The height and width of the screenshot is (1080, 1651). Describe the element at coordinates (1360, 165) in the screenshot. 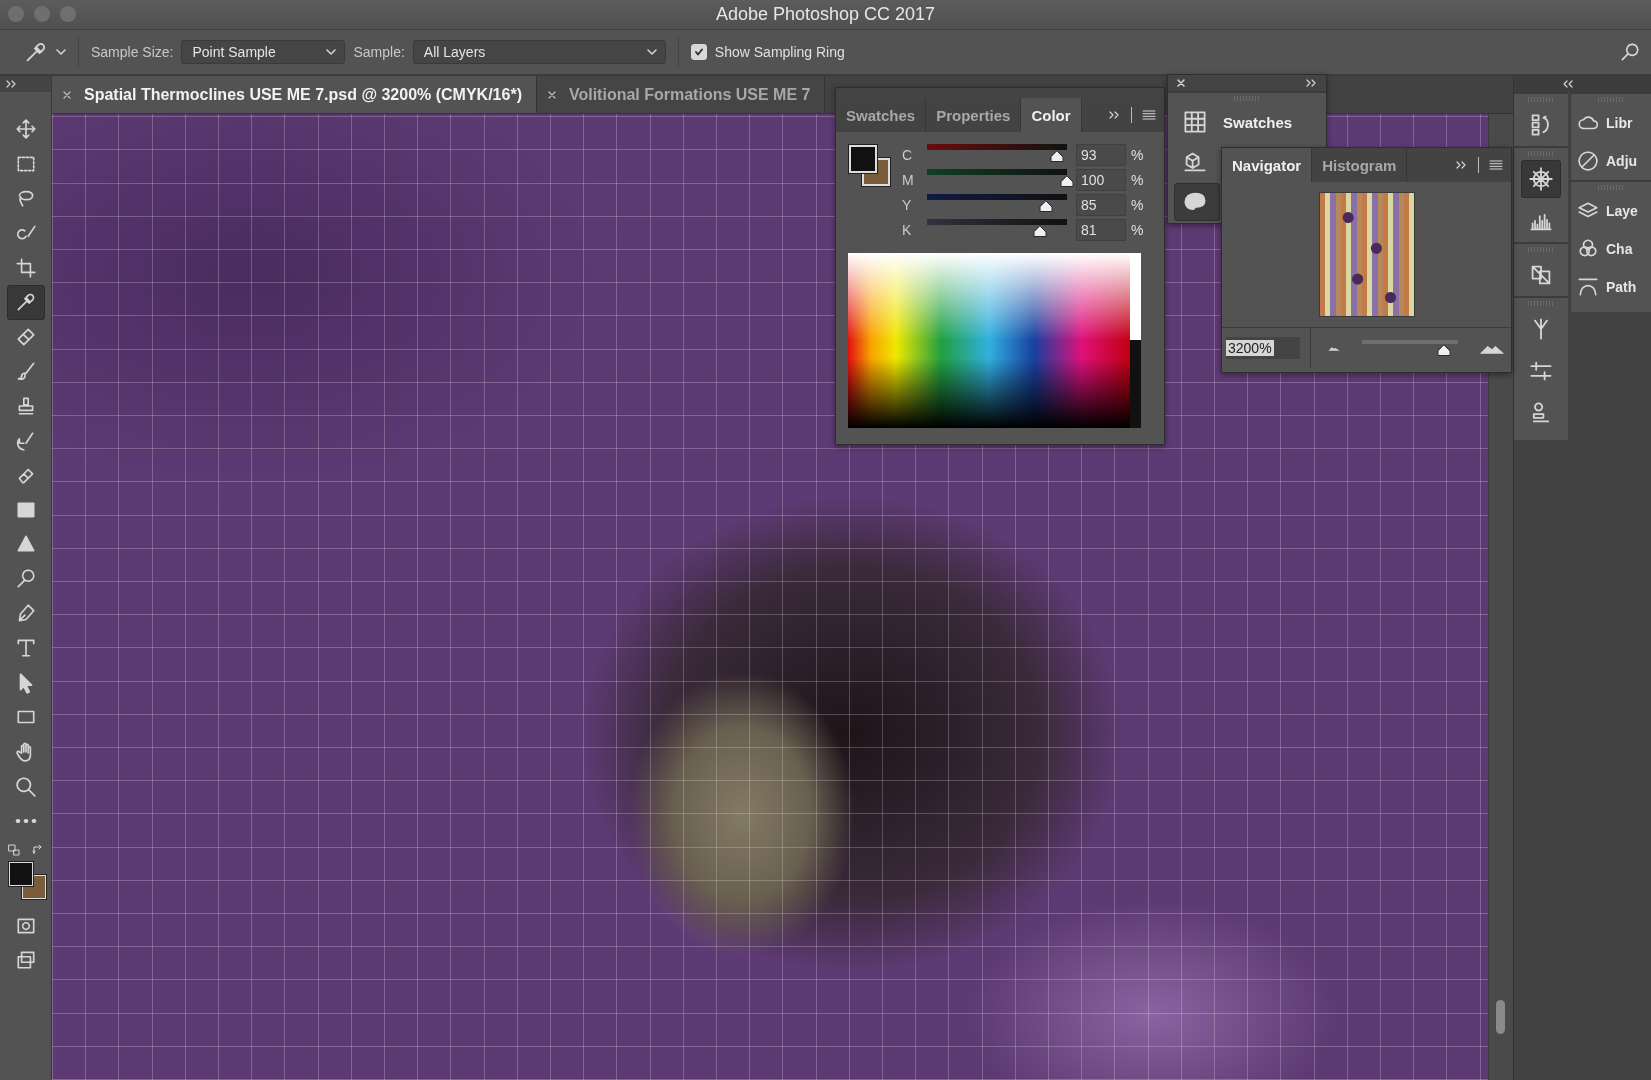

I see `panel-tab: Histogram` at that location.